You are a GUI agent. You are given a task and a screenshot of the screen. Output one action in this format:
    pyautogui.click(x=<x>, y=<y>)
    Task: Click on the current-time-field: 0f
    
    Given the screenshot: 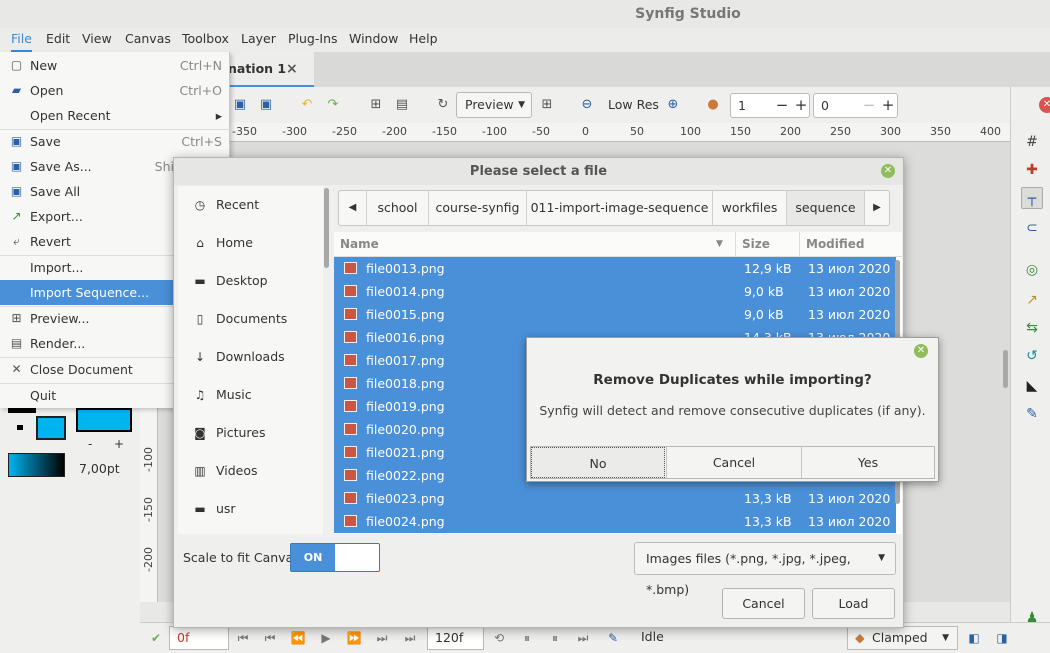 What is the action you would take?
    pyautogui.click(x=199, y=638)
    